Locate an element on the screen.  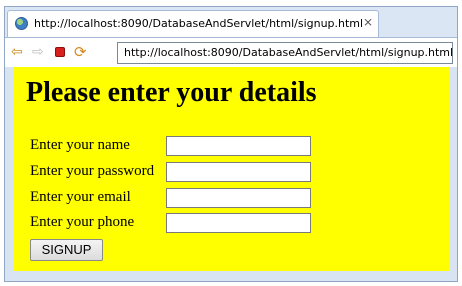
stop-icon is located at coordinates (60, 52).